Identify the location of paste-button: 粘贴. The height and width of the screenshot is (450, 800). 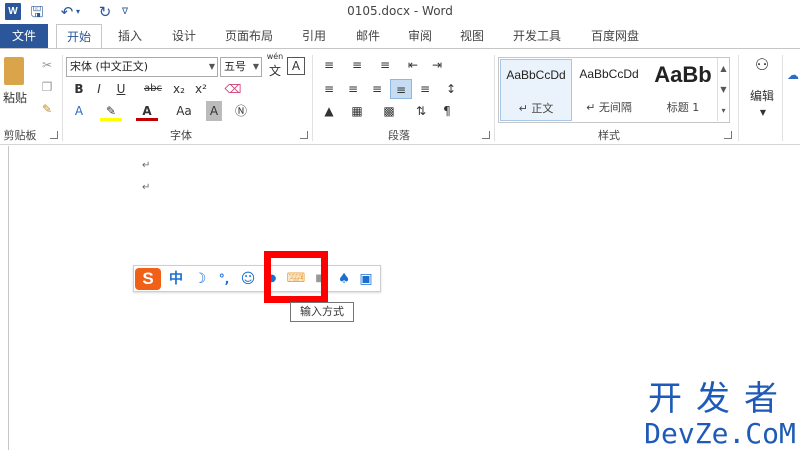
(15, 97).